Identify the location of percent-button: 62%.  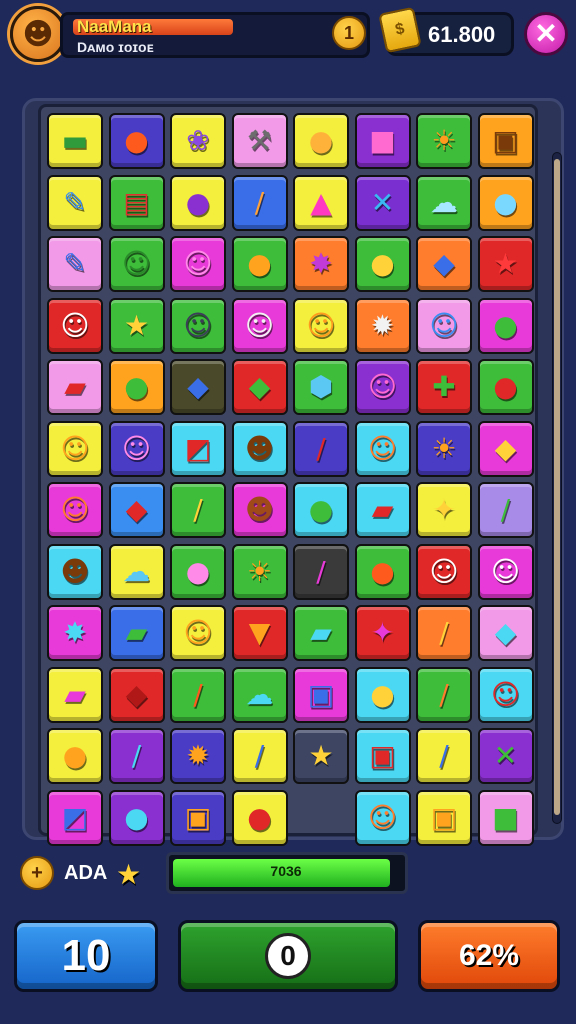
(489, 956).